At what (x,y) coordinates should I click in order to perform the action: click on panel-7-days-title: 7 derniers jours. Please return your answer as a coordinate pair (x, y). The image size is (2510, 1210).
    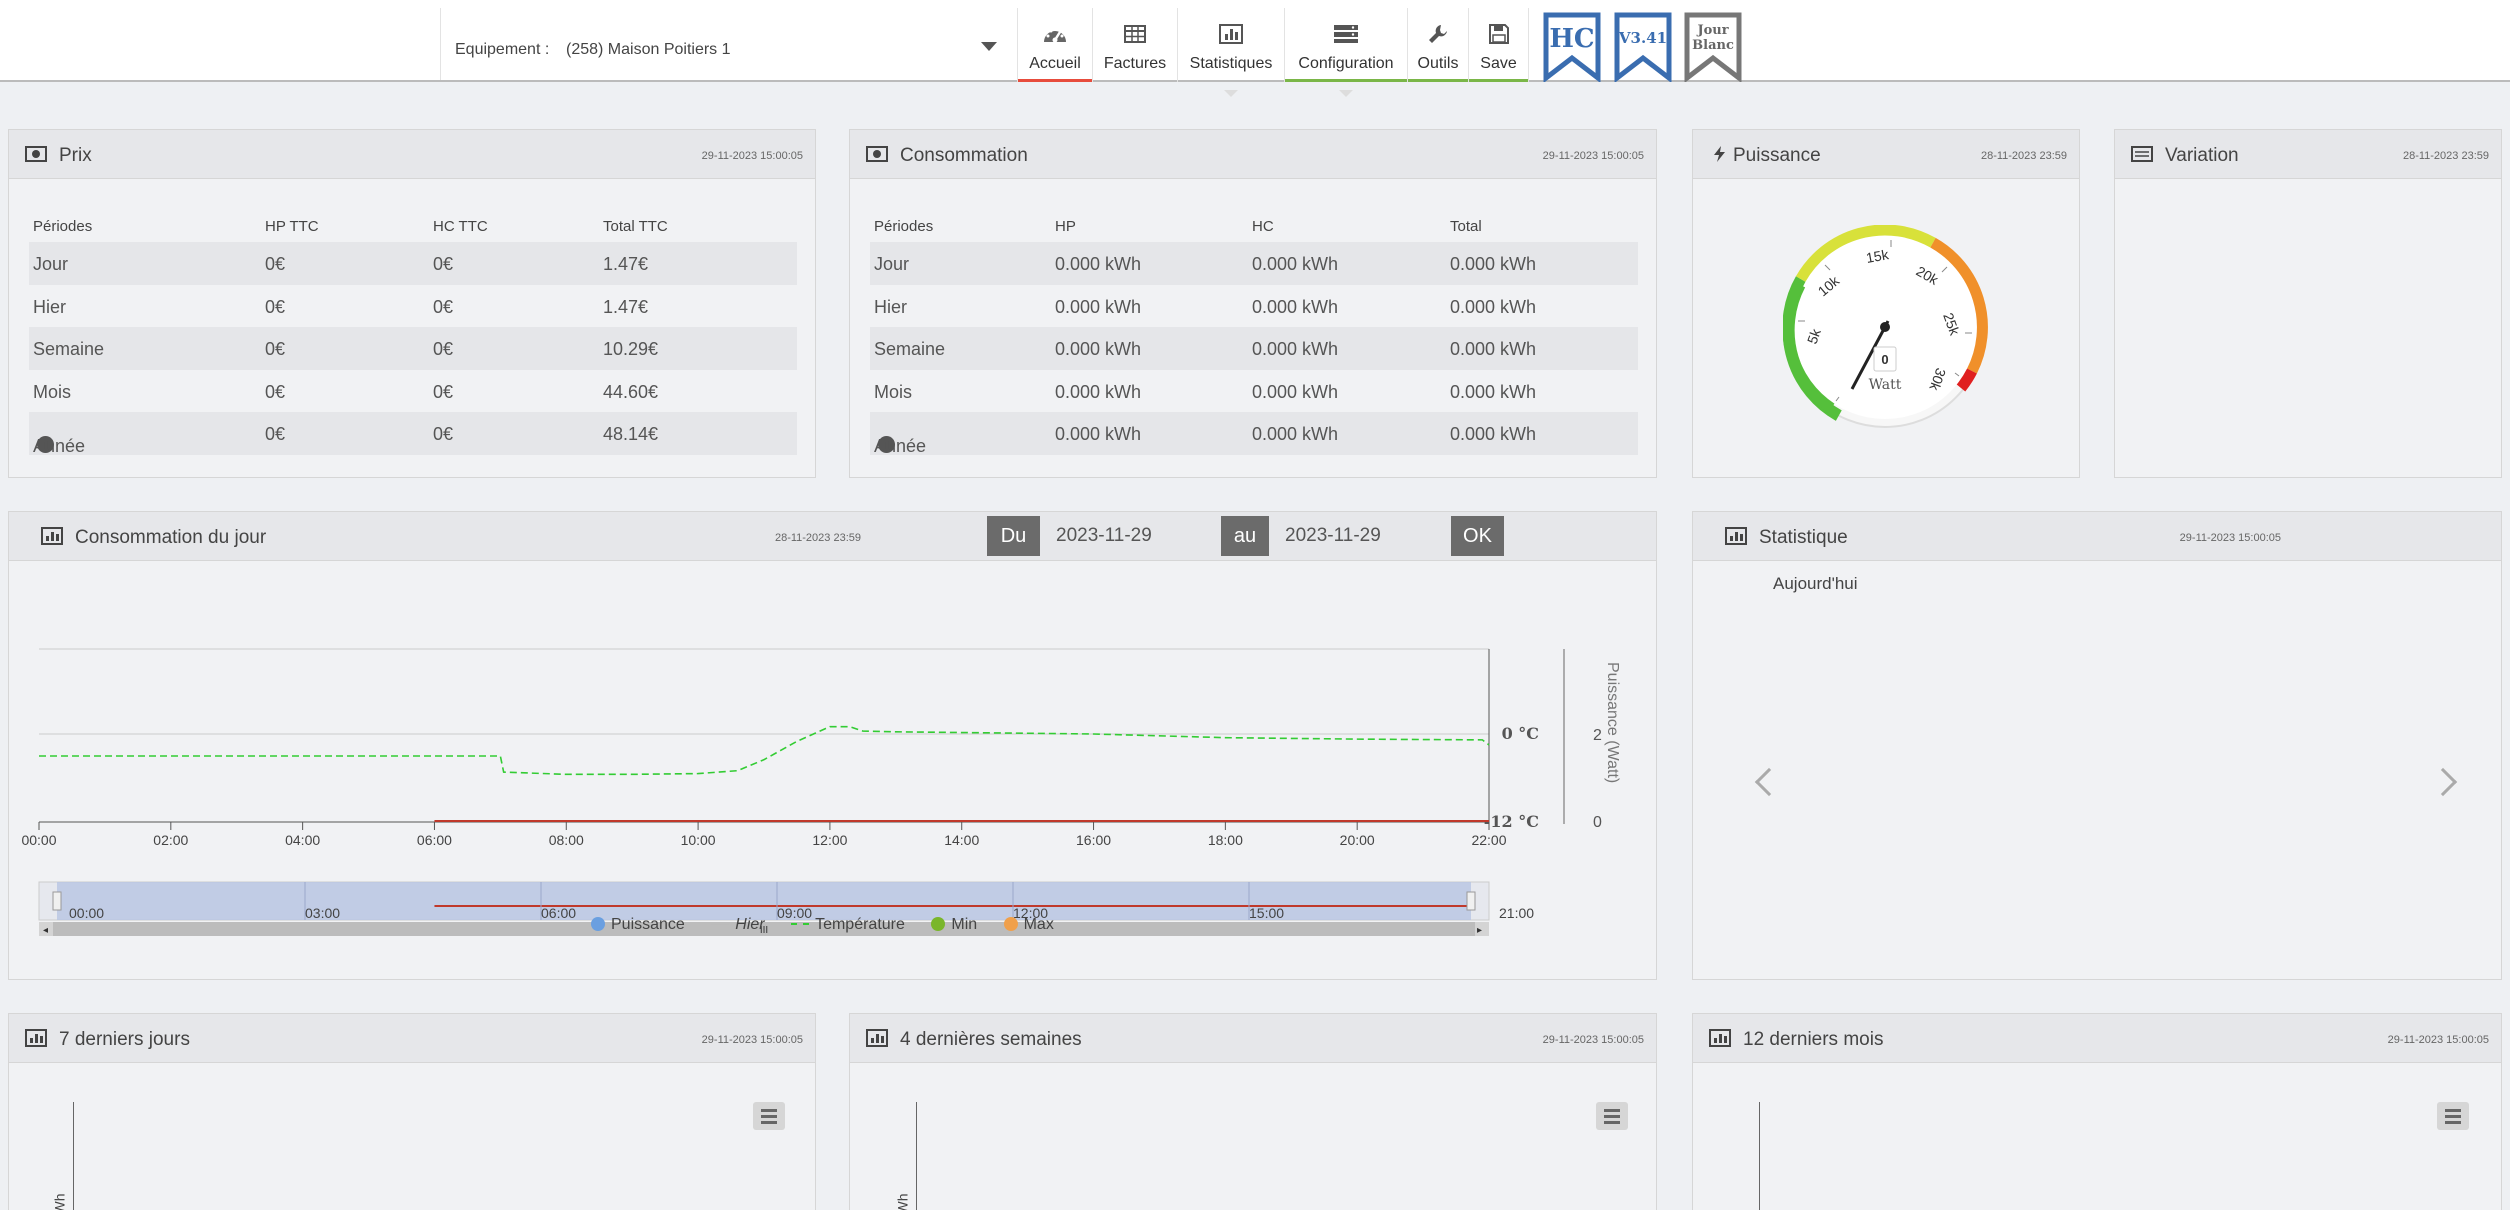
    Looking at the image, I should click on (124, 1039).